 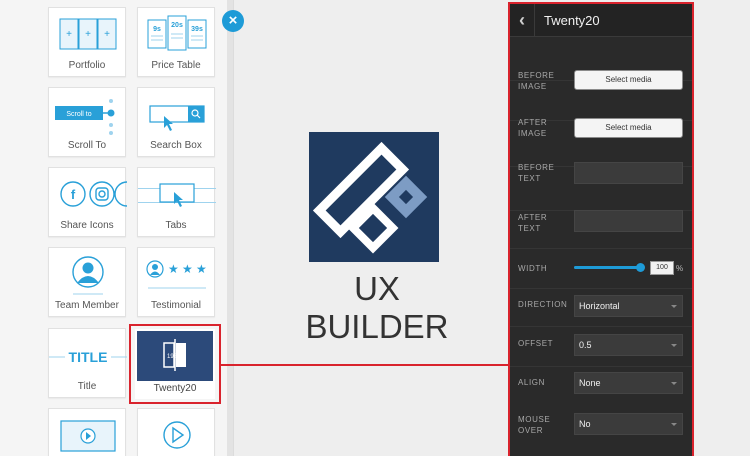 I want to click on back-icon: ‹, so click(x=522, y=20).